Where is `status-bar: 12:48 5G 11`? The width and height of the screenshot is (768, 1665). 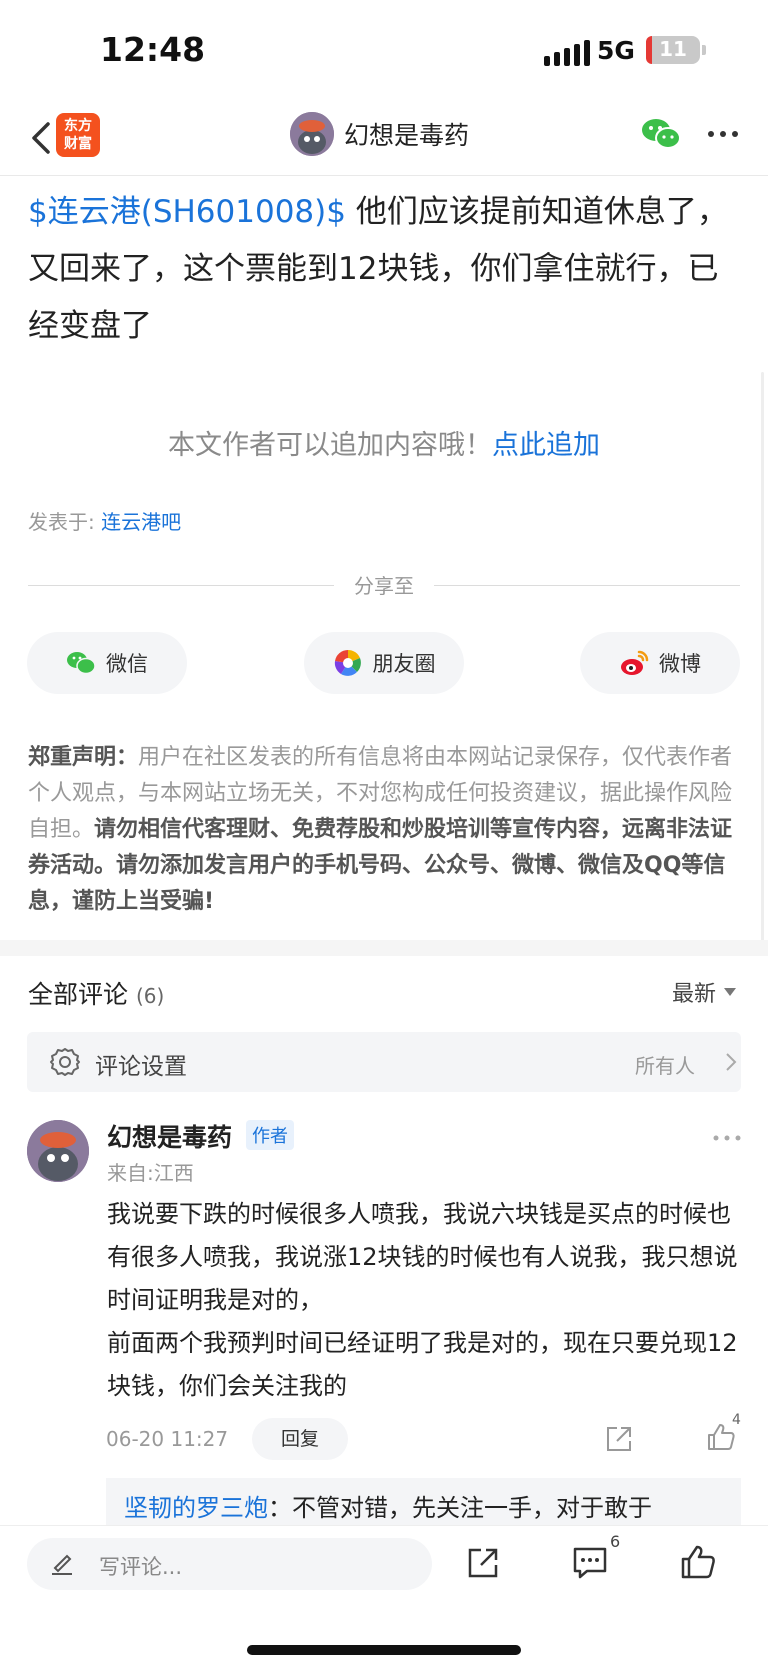 status-bar: 12:48 5G 11 is located at coordinates (384, 50).